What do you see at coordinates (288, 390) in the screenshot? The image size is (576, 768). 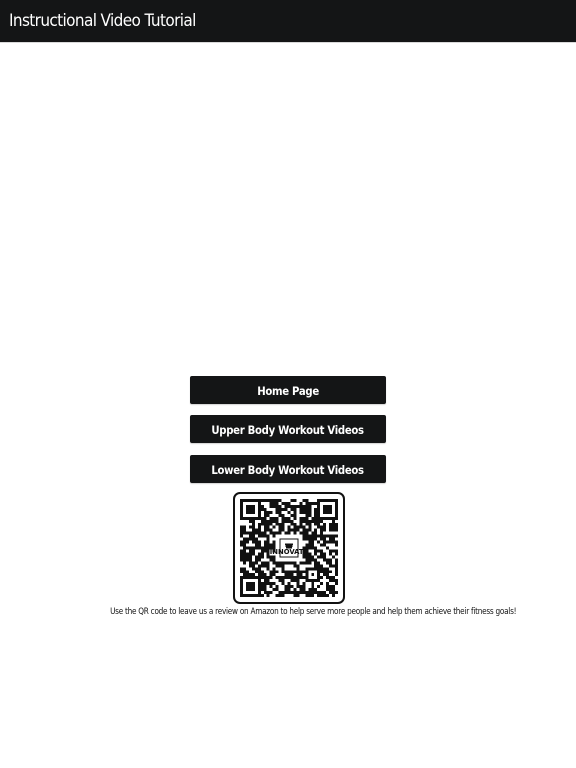 I see `home-page-button: Home Page` at bounding box center [288, 390].